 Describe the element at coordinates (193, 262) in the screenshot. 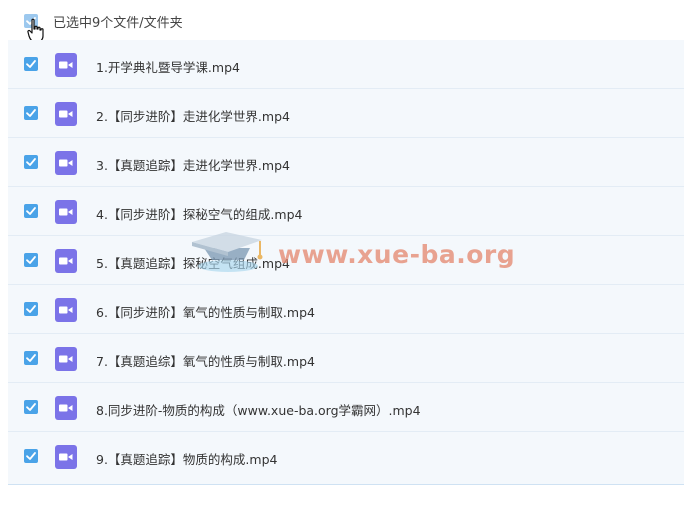

I see `file-name: 5.【真题追踪】探秘空气组成.mp4` at that location.